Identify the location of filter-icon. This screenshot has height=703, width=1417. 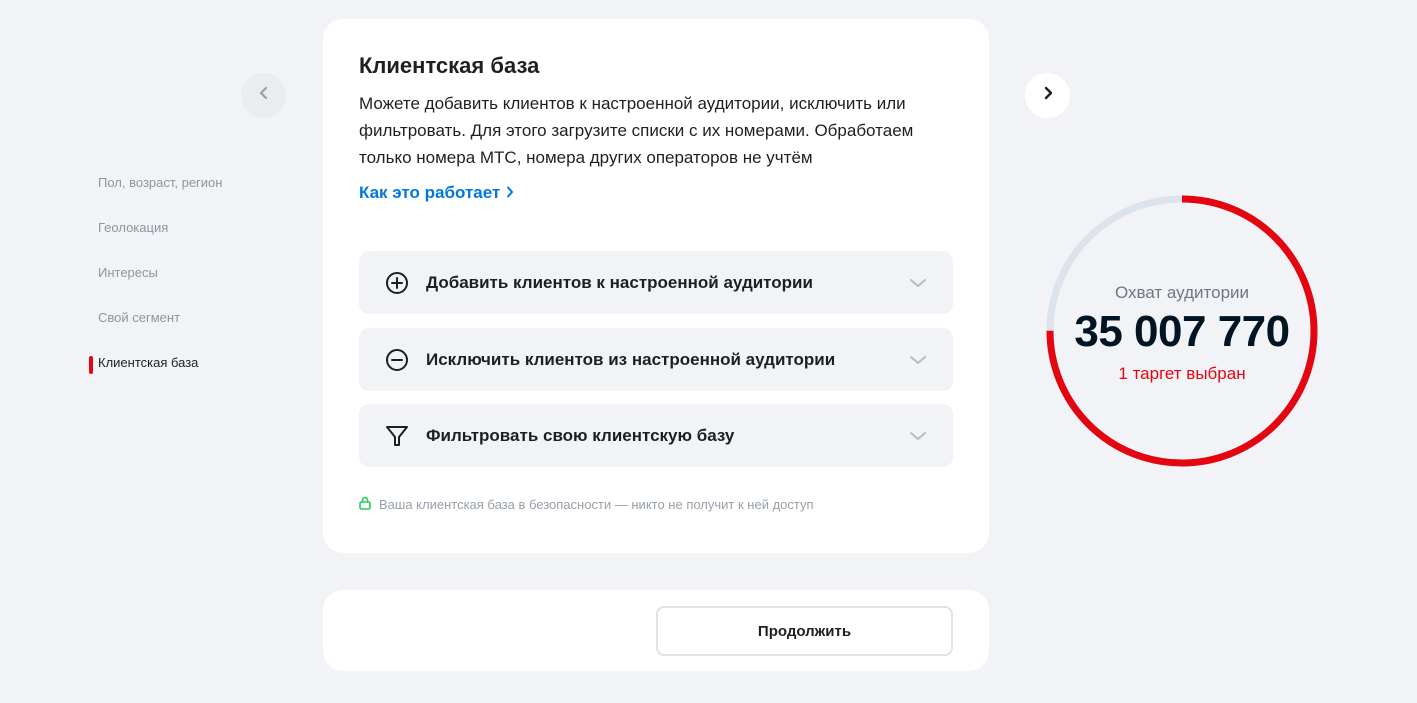
(397, 436).